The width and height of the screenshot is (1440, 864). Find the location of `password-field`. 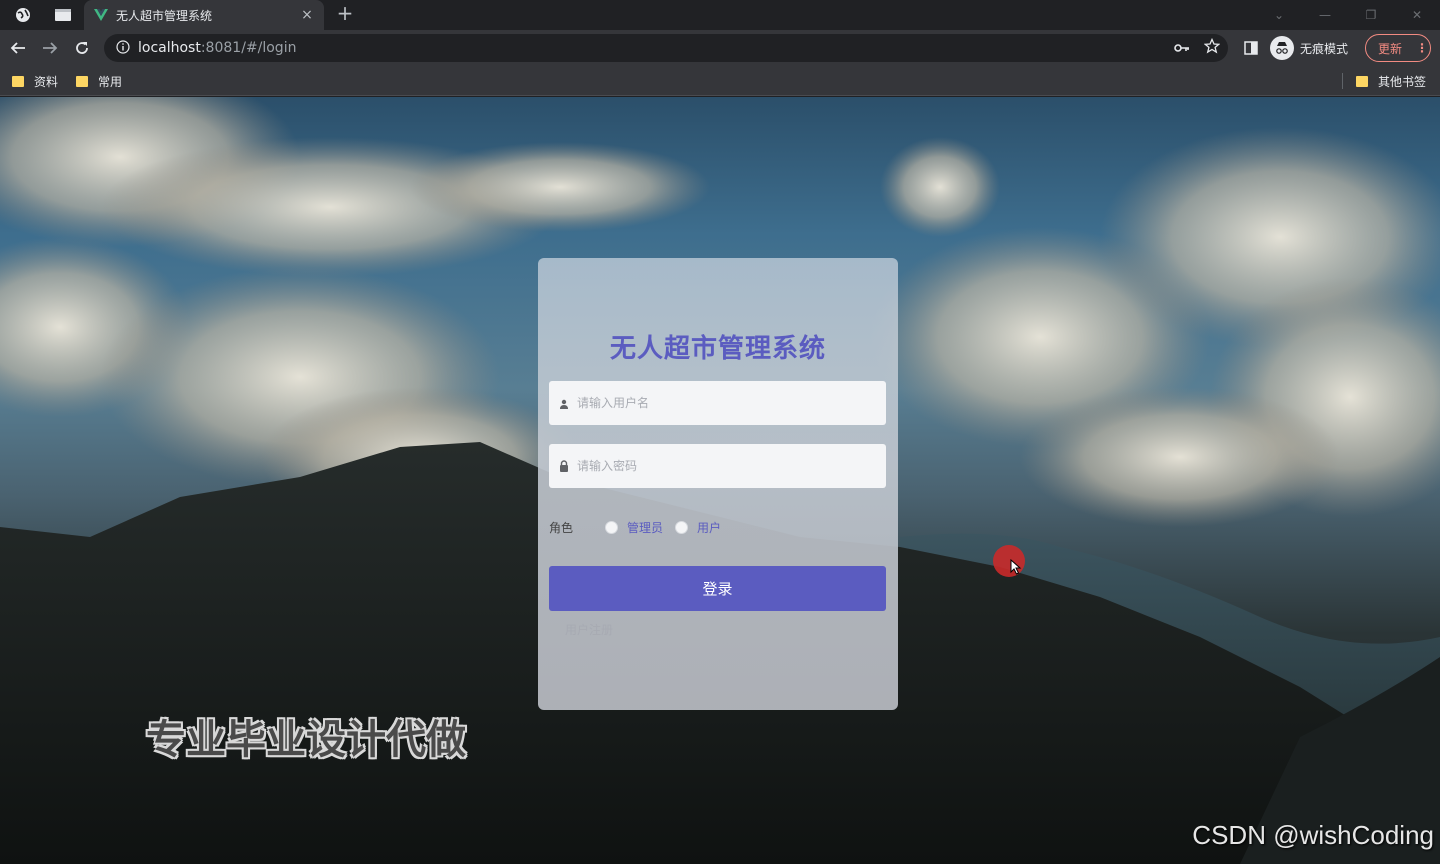

password-field is located at coordinates (717, 466).